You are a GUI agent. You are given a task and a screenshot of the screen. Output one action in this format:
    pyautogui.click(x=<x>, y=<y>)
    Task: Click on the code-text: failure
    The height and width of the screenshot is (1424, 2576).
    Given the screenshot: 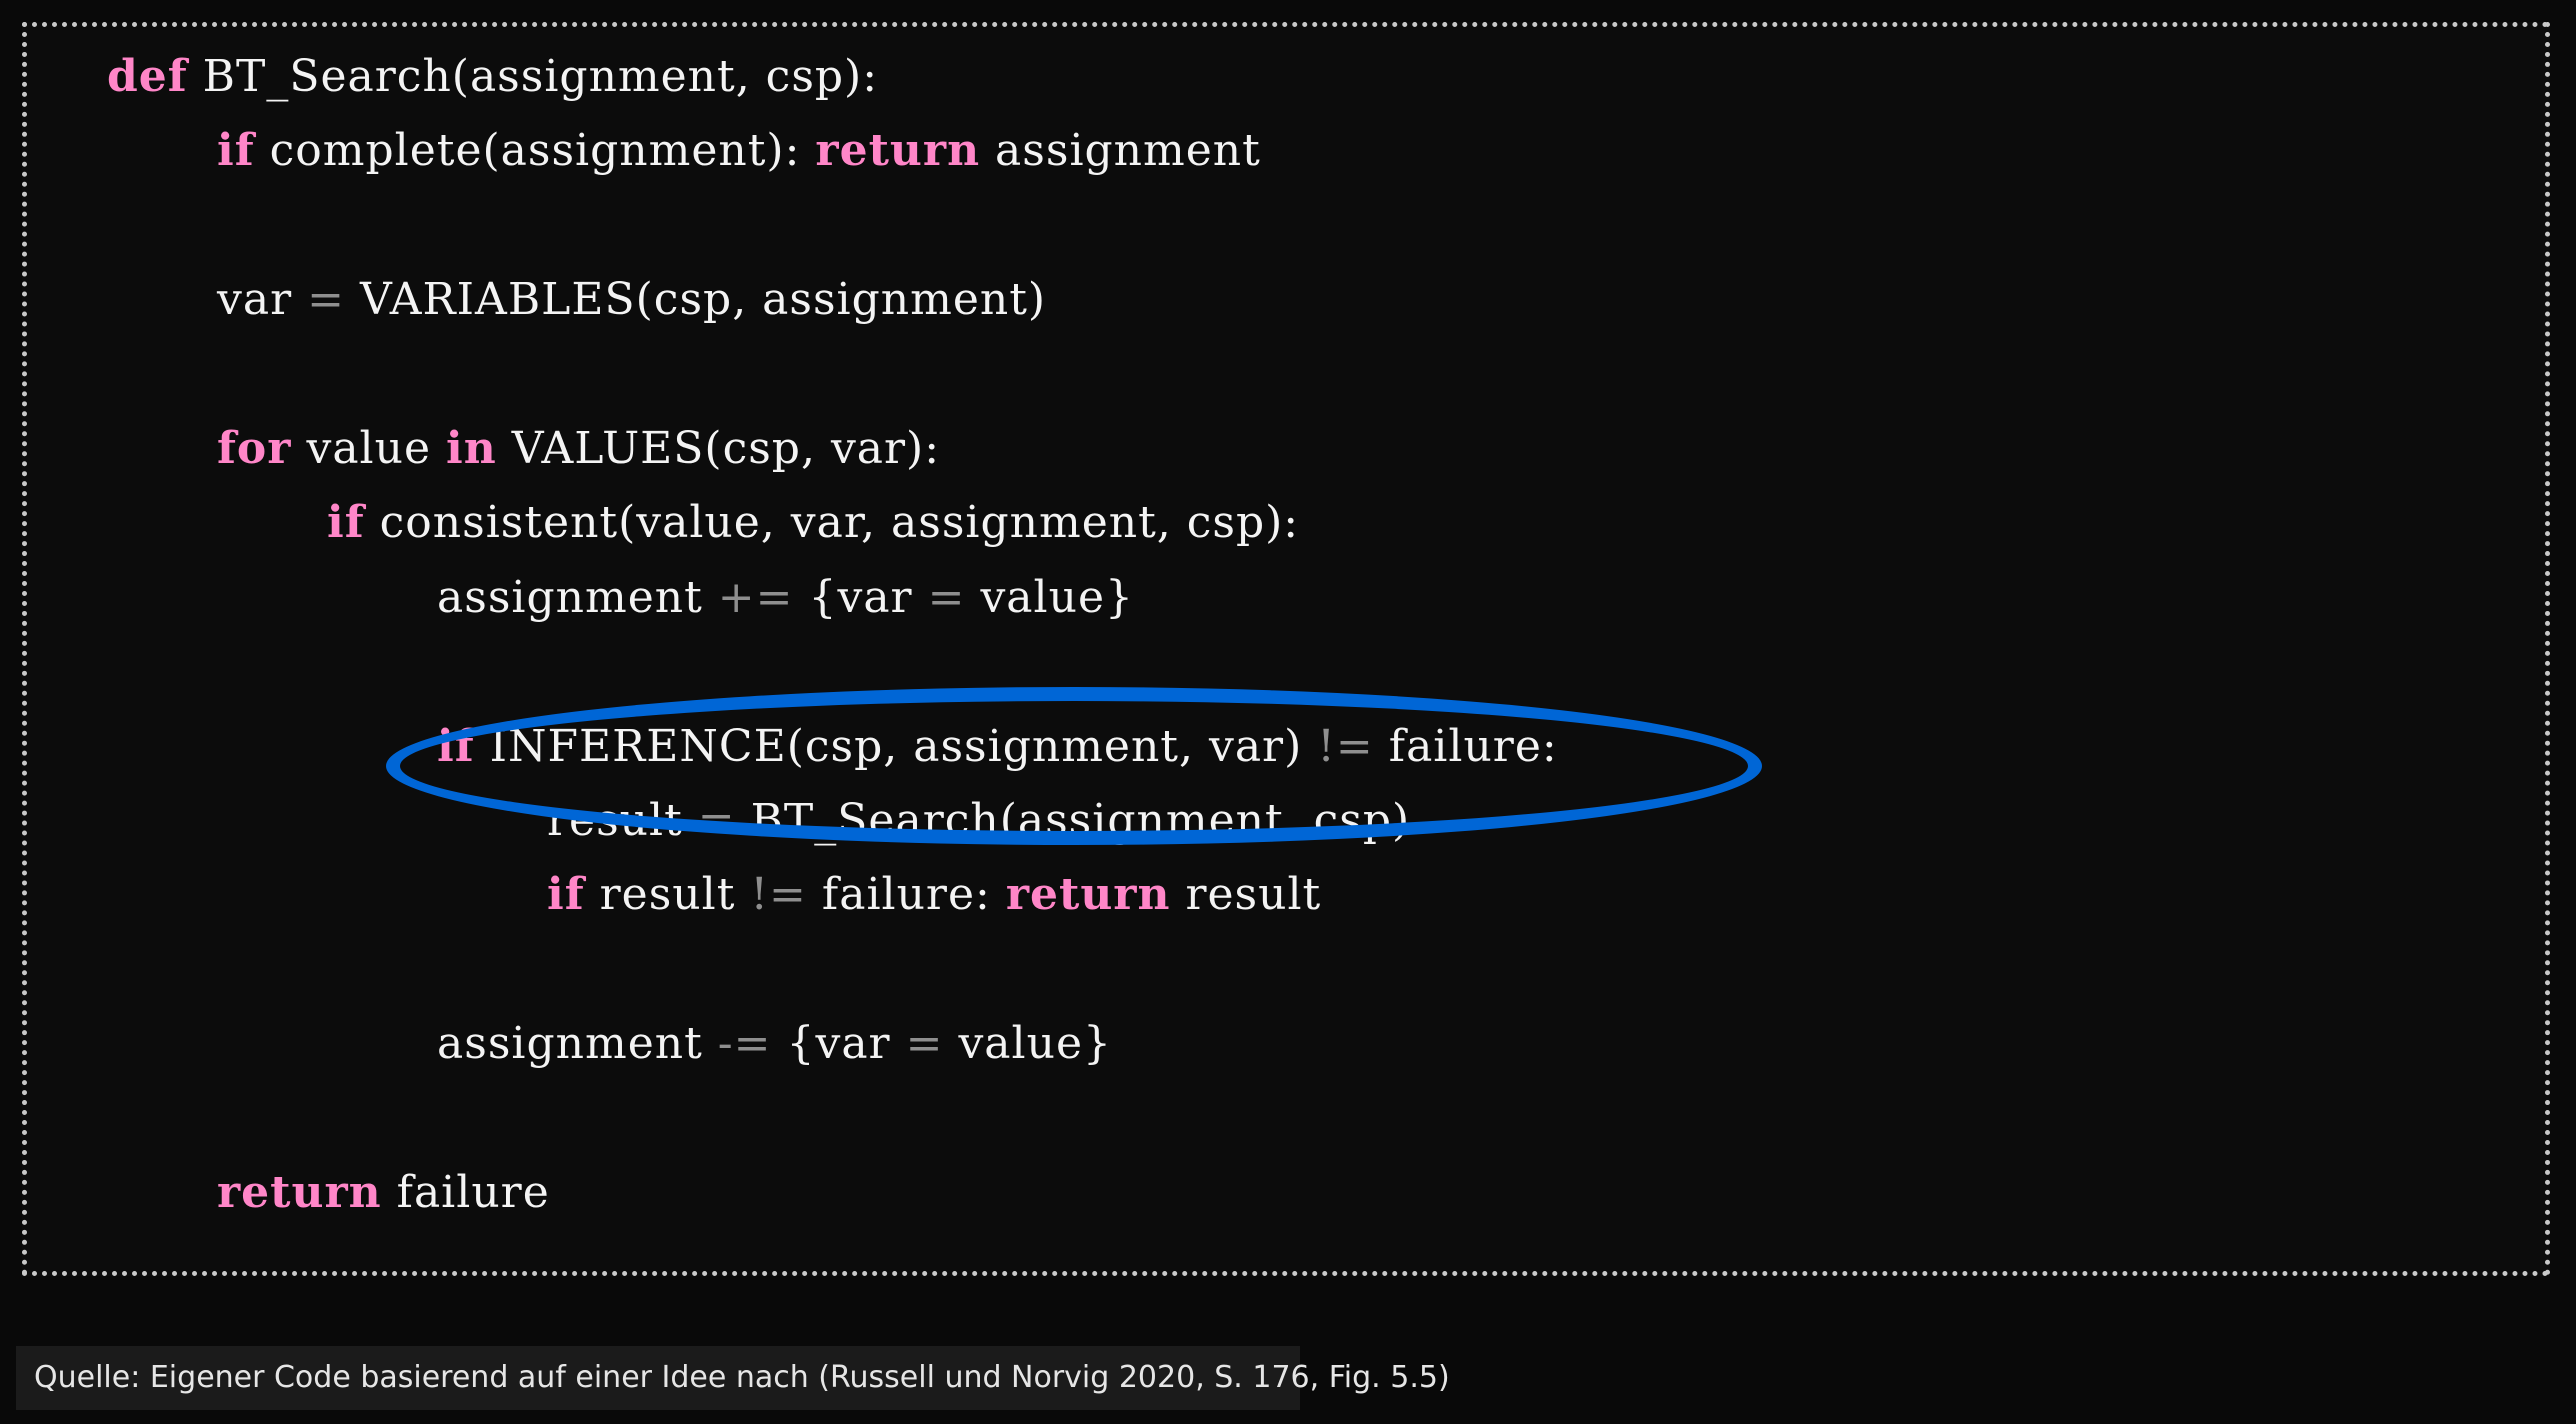 What is the action you would take?
    pyautogui.click(x=465, y=1192)
    